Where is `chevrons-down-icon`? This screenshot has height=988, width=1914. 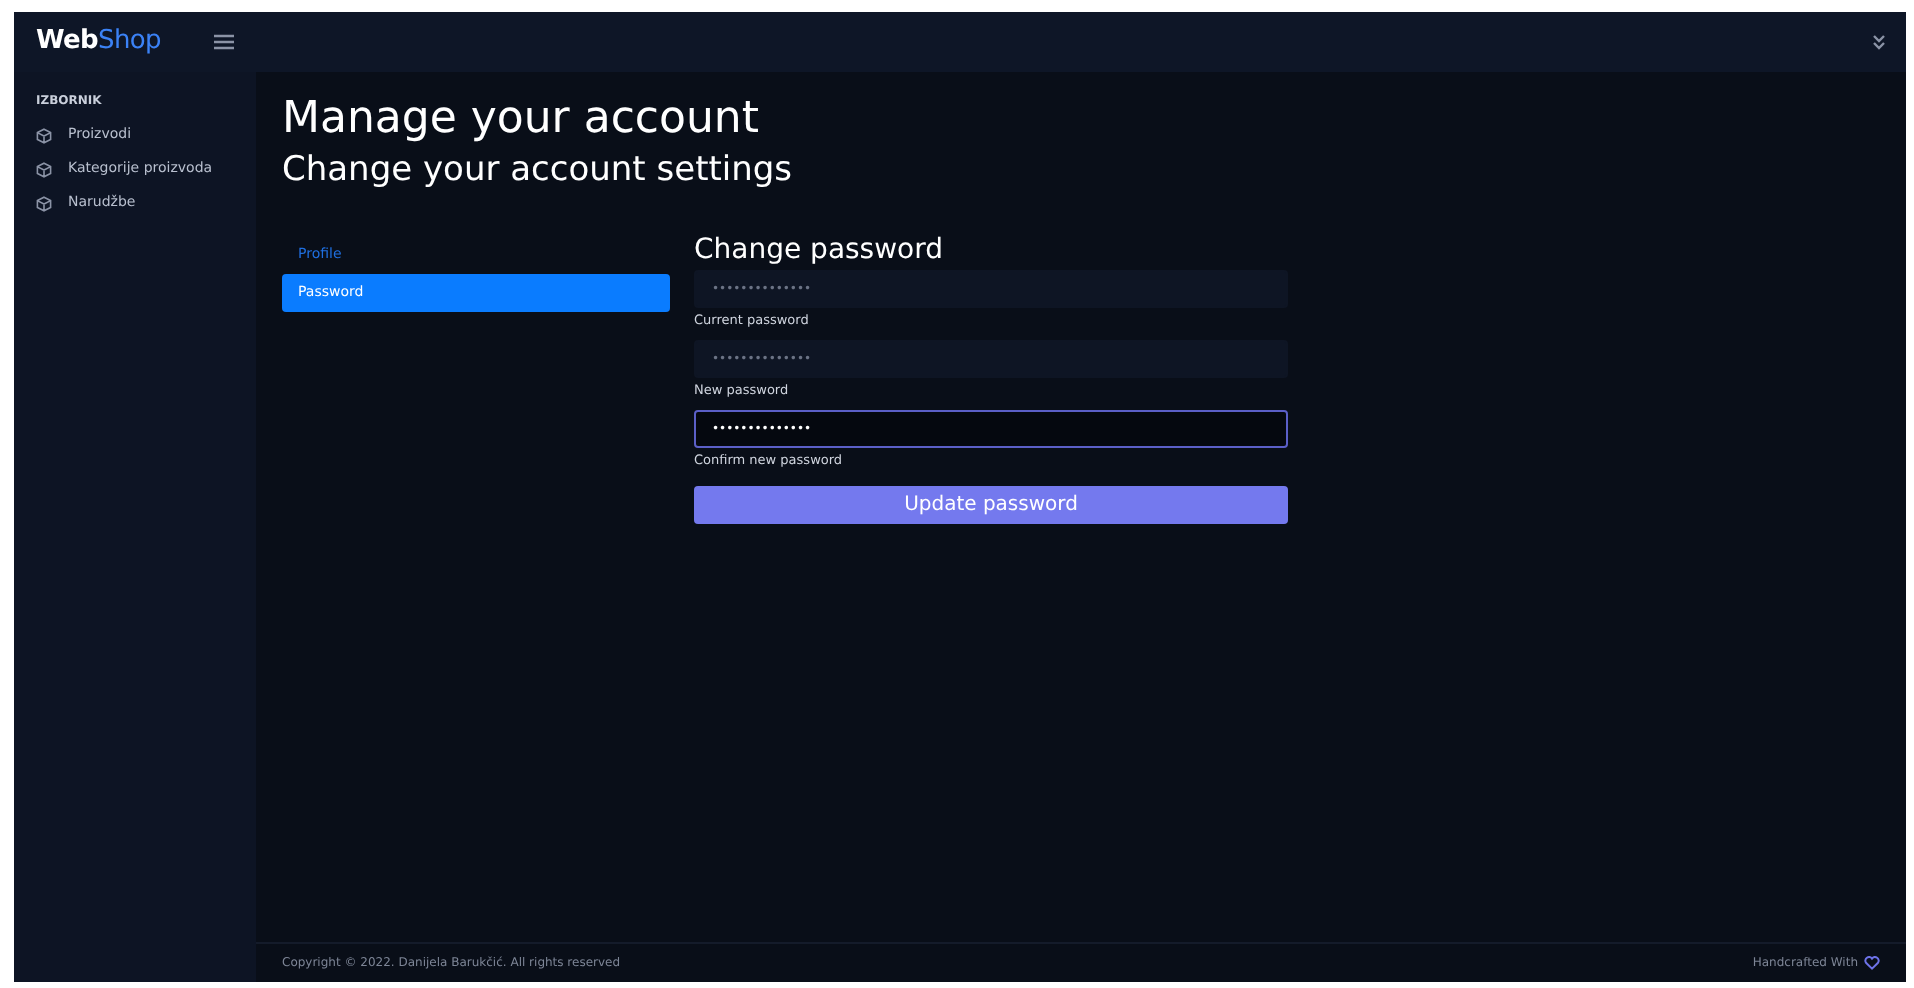 chevrons-down-icon is located at coordinates (1879, 42).